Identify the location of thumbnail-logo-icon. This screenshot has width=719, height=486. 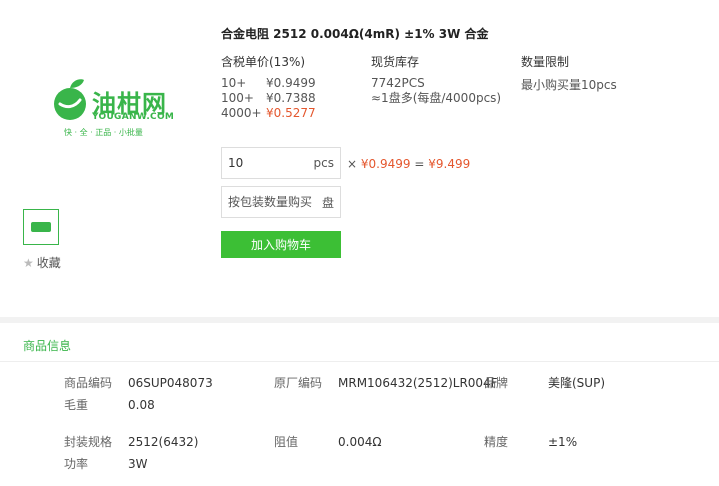
(41, 227).